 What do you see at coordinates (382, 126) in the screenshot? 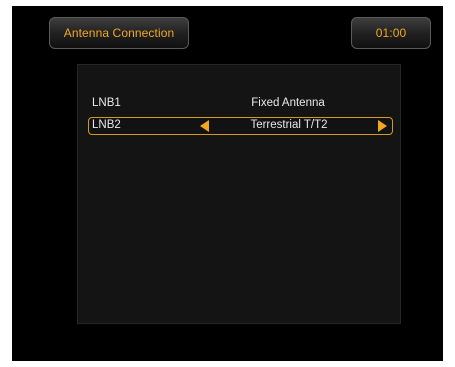
I see `right-arrow-icon` at bounding box center [382, 126].